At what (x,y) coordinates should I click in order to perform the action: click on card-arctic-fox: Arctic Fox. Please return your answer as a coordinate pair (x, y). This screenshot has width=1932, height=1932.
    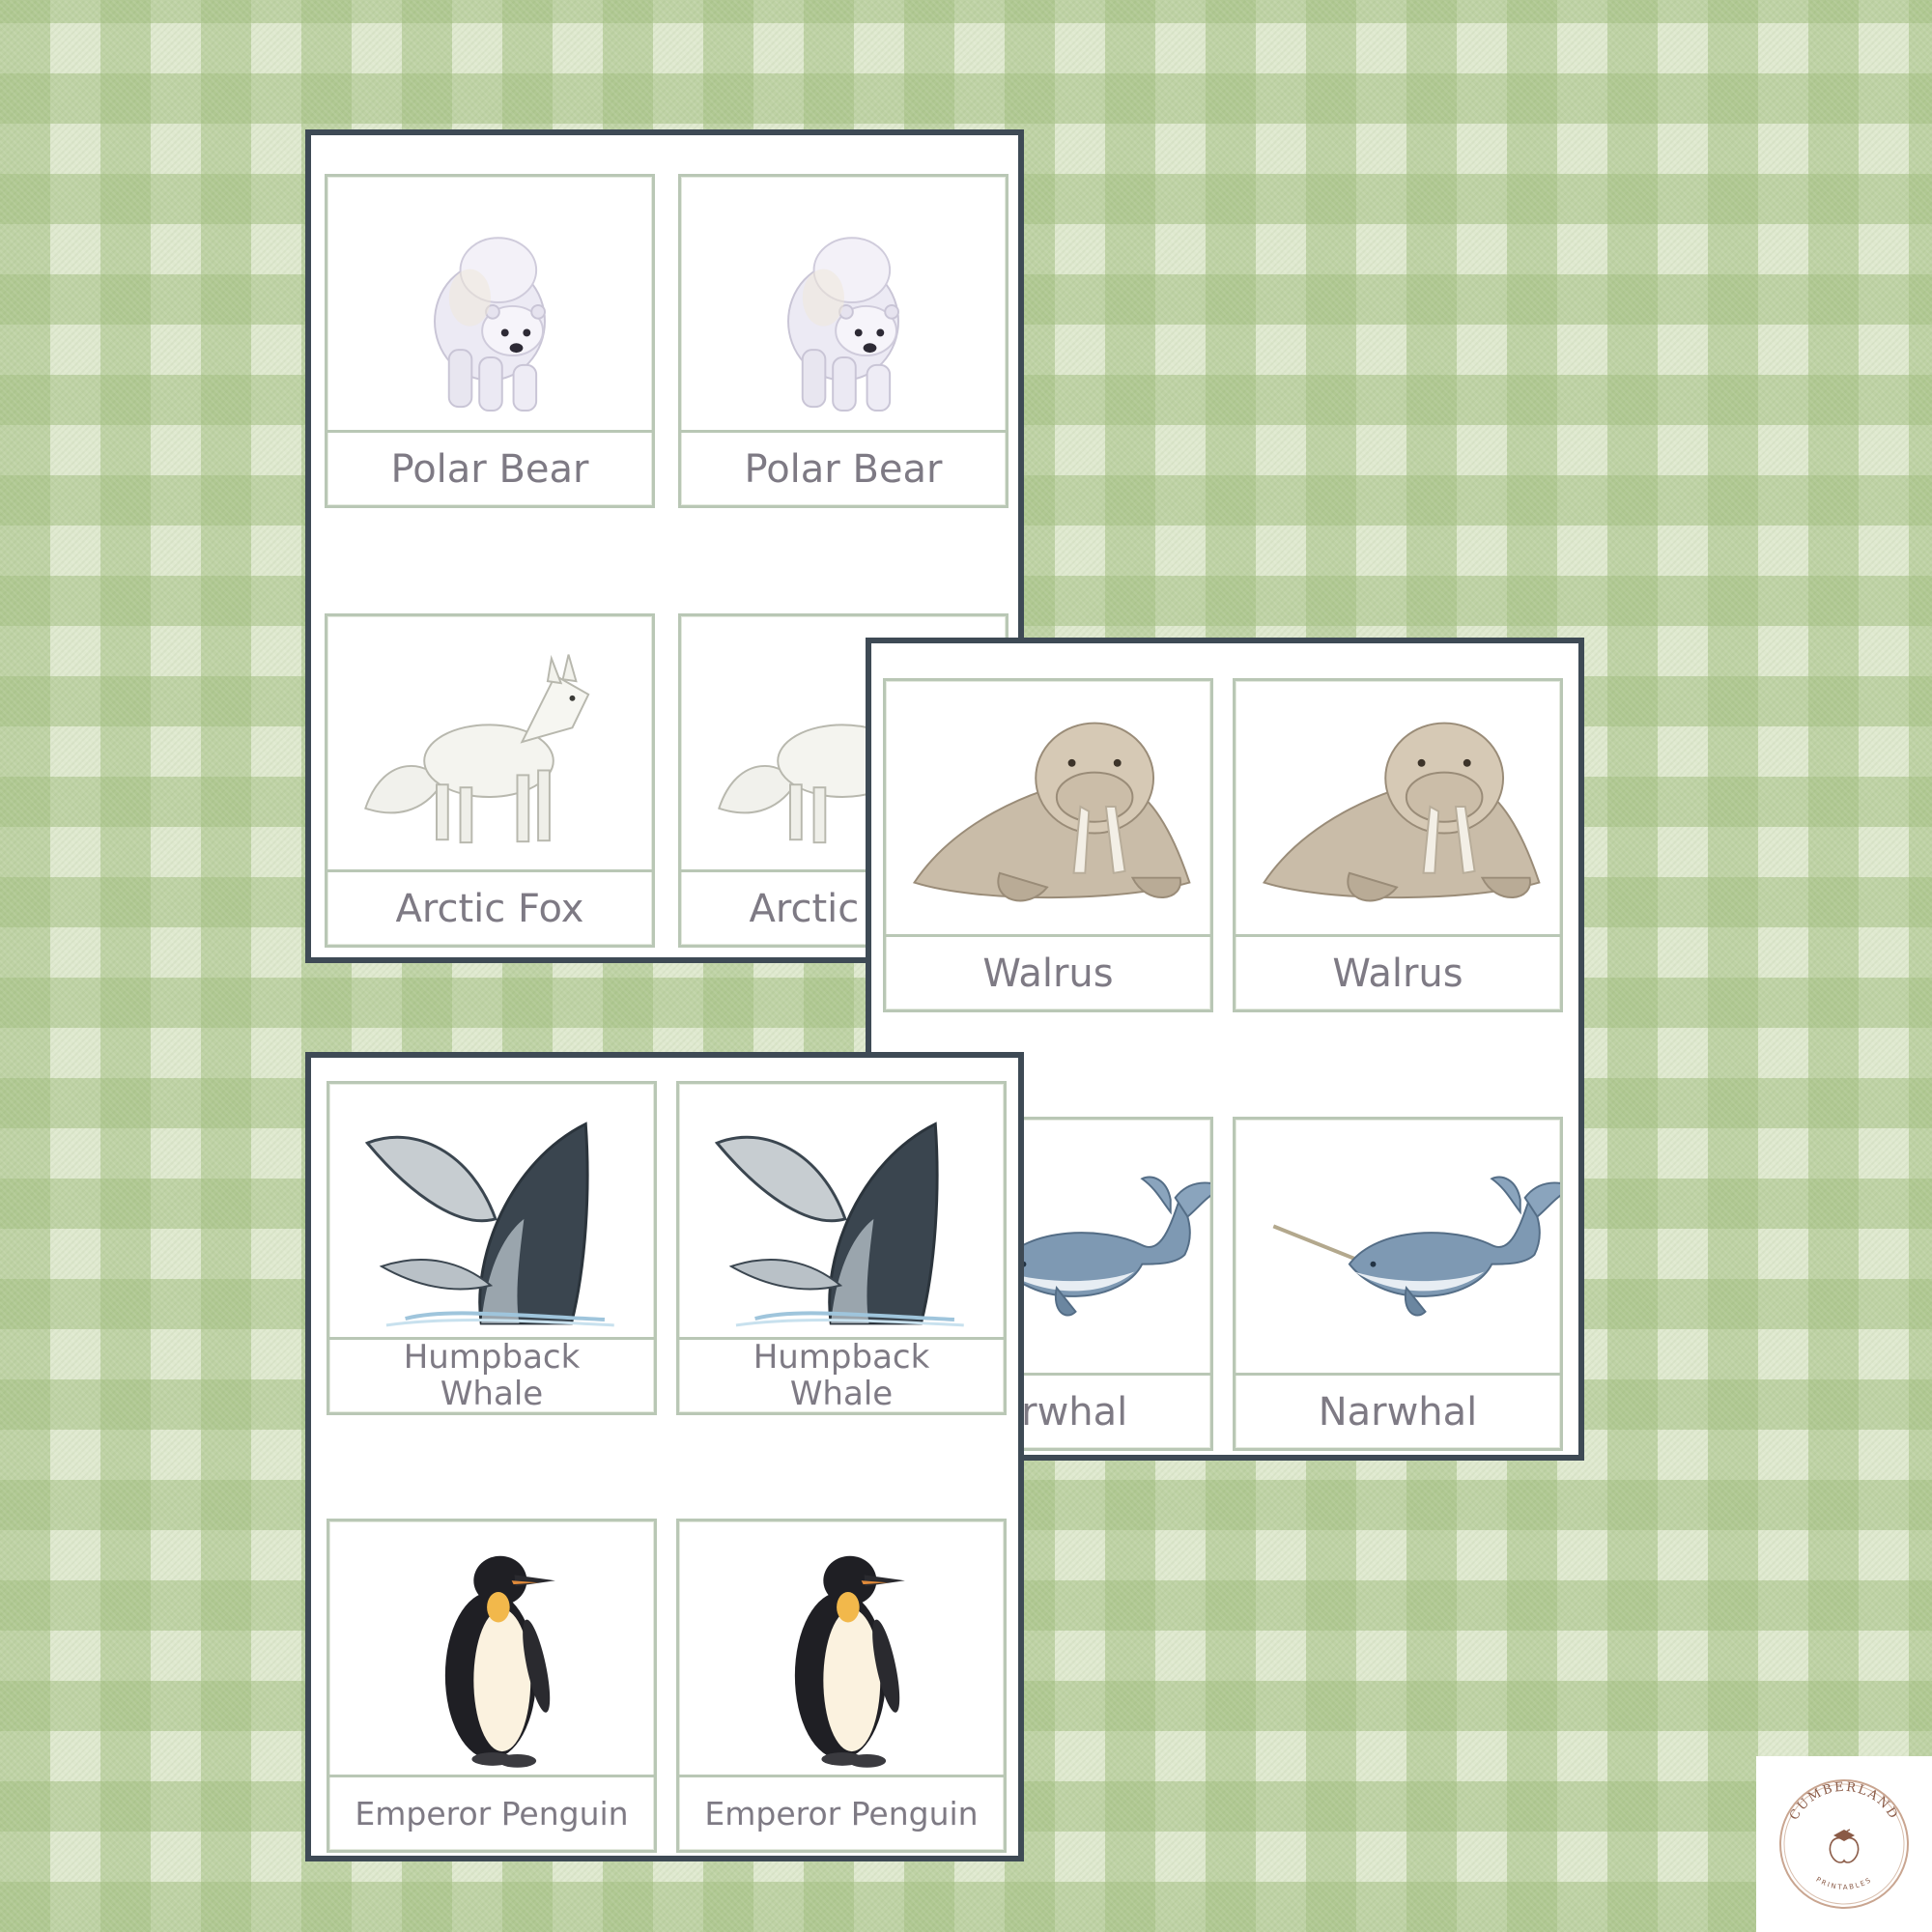
    Looking at the image, I should click on (490, 780).